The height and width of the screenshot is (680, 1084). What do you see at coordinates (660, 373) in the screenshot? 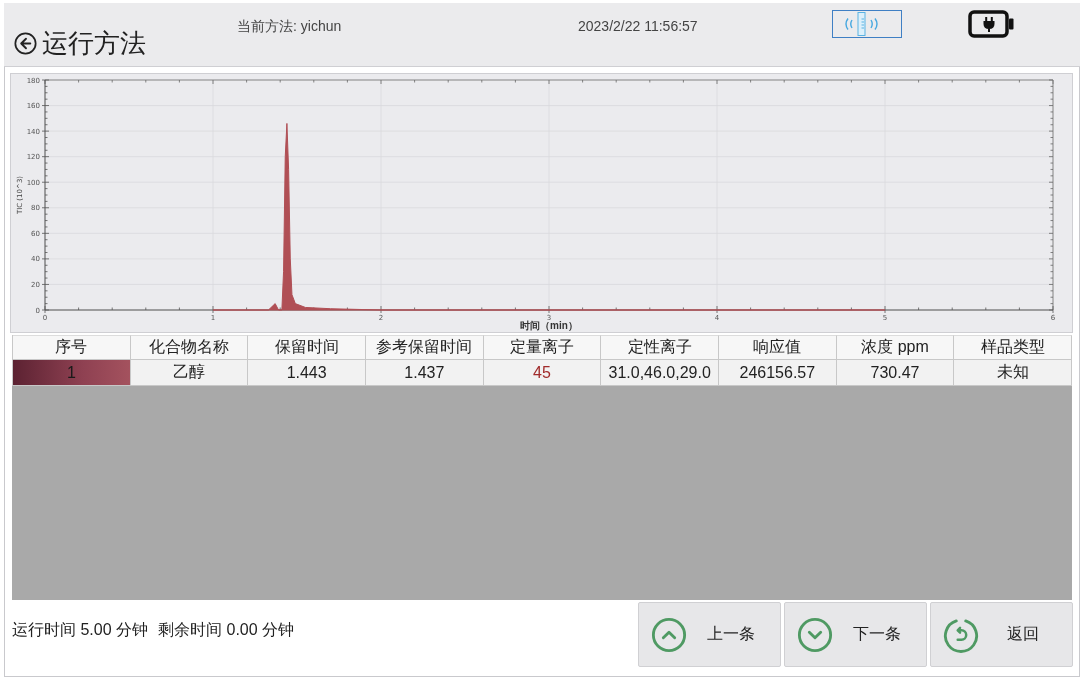
I see `table-cell: 31.0,46.0,29.0` at bounding box center [660, 373].